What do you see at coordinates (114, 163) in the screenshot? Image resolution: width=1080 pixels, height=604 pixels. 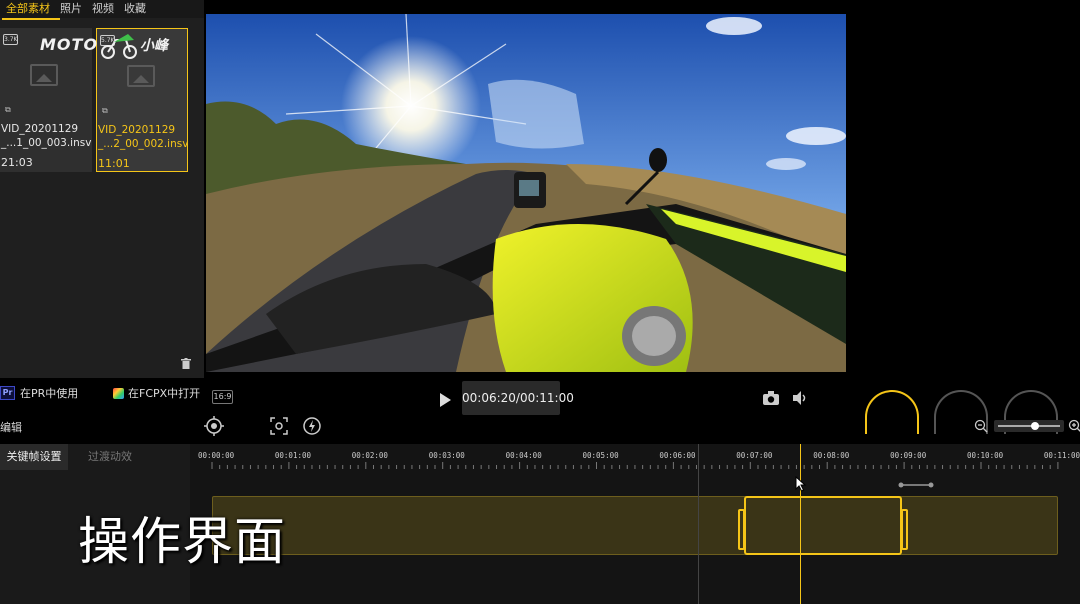 I see `media-duration: 11:01` at bounding box center [114, 163].